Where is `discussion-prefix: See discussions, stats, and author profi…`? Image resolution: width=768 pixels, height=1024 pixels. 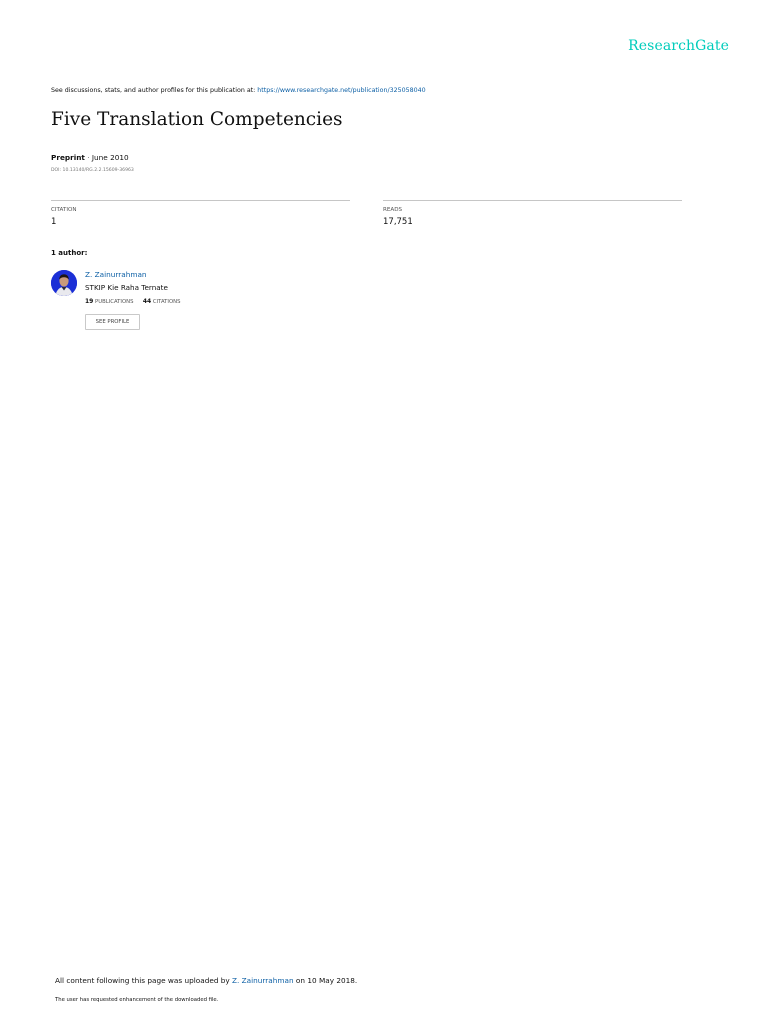
discussion-prefix: See discussions, stats, and author profi… is located at coordinates (154, 90).